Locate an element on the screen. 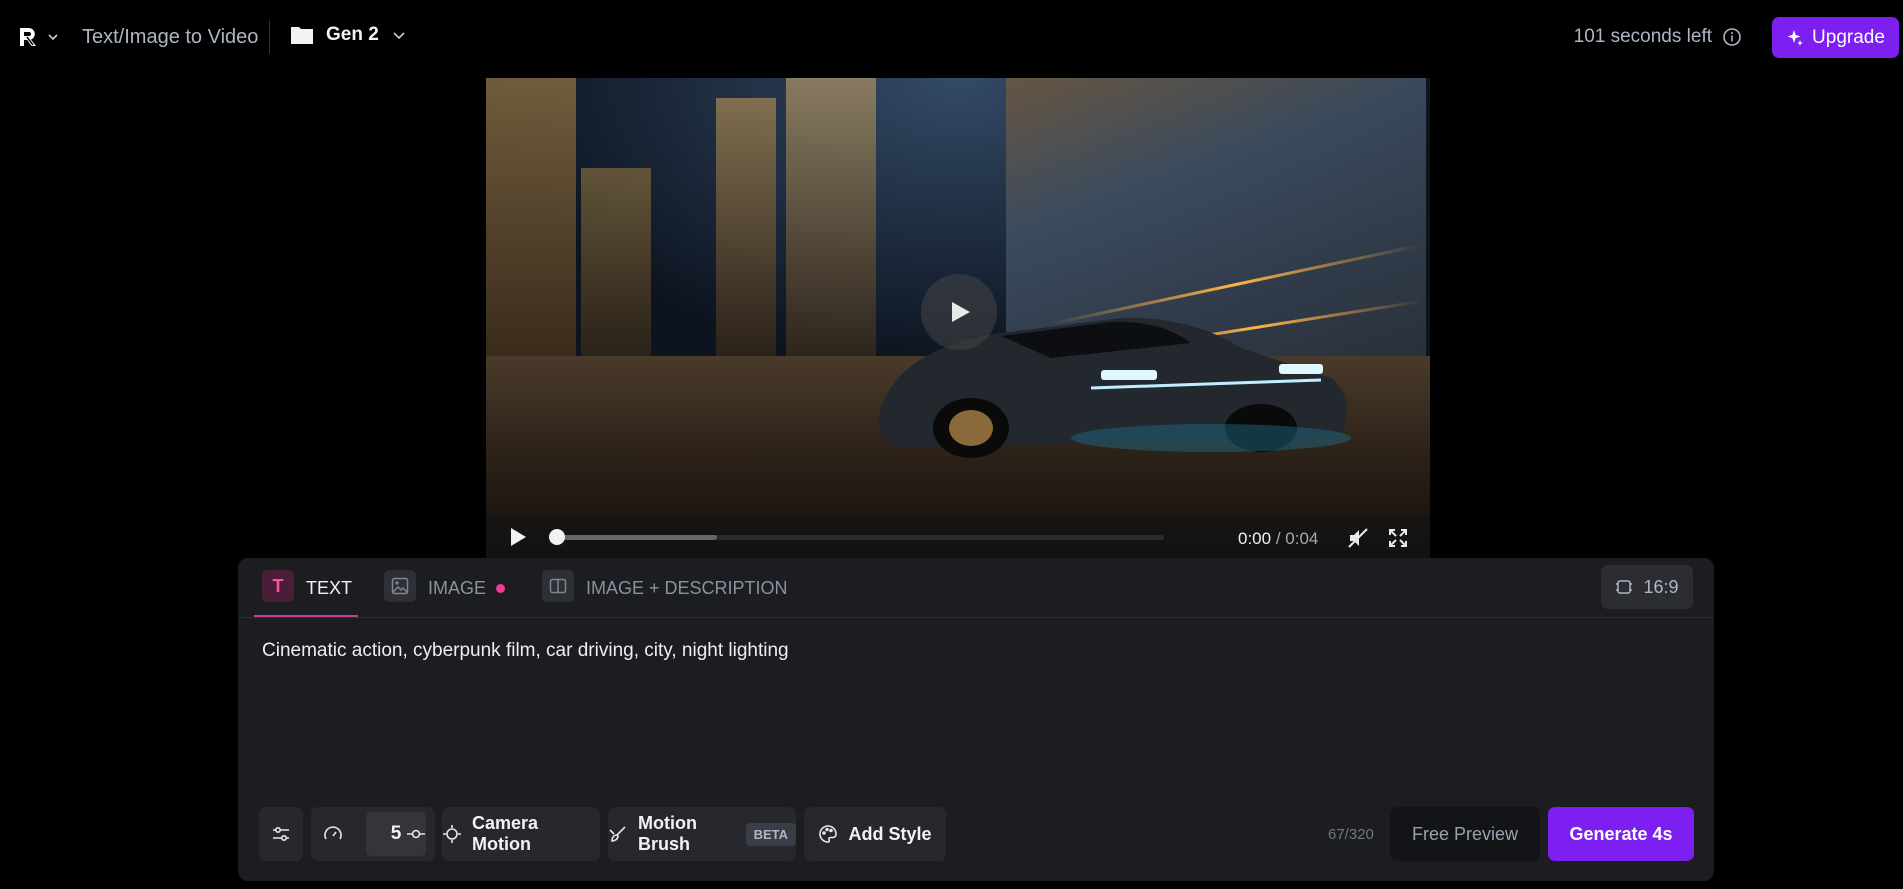  video-play-overlay-button is located at coordinates (959, 312).